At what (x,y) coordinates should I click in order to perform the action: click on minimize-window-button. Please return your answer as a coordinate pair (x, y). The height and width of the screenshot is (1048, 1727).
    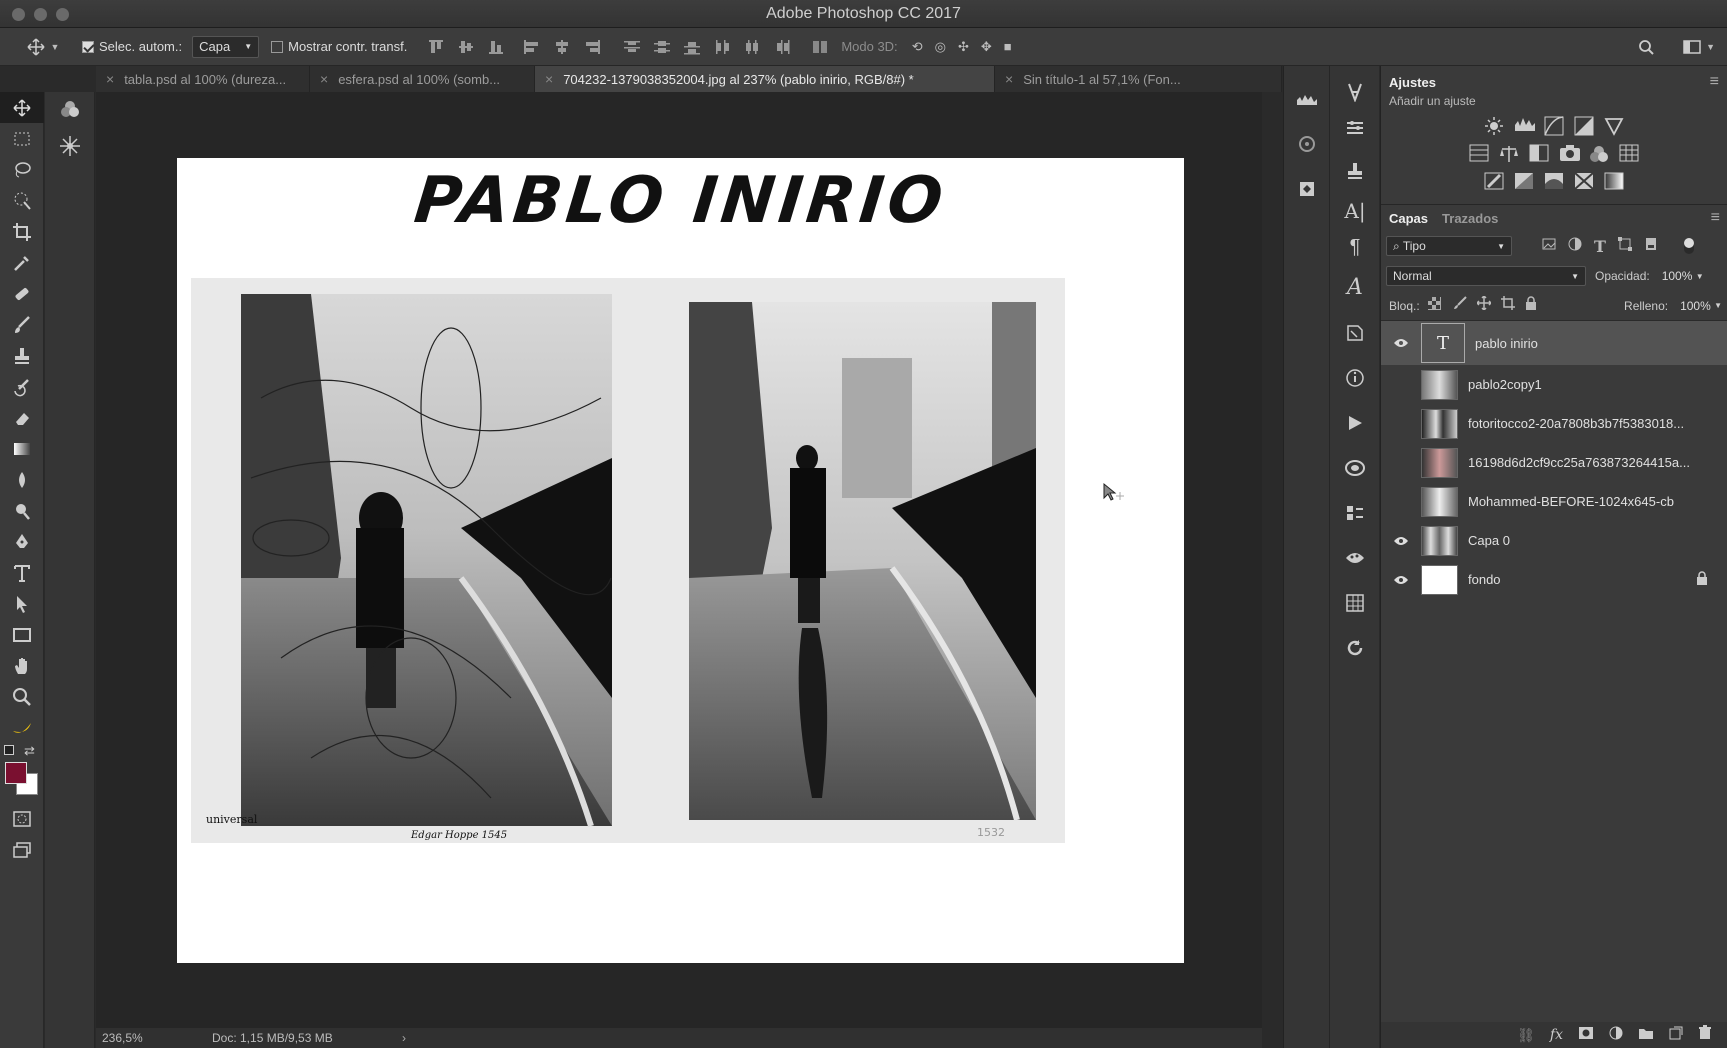
    Looking at the image, I should click on (40, 14).